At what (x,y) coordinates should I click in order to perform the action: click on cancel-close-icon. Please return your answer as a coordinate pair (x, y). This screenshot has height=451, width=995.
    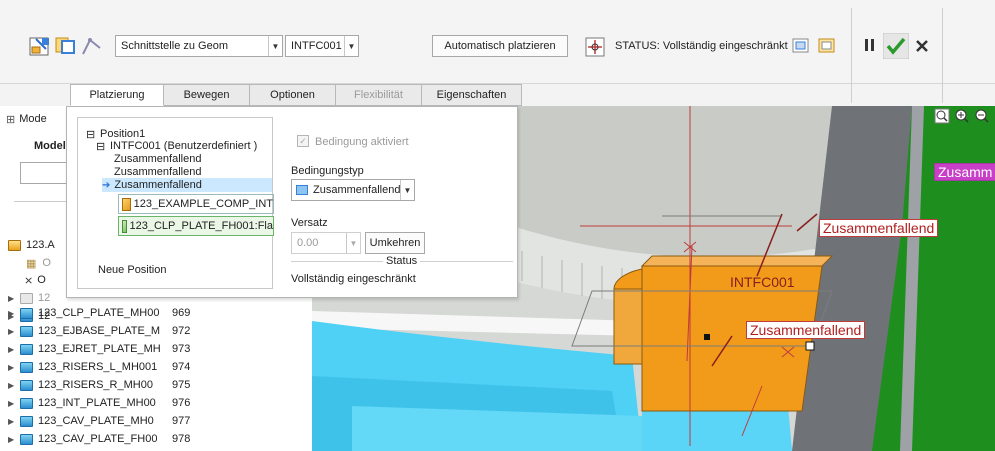
    Looking at the image, I should click on (922, 46).